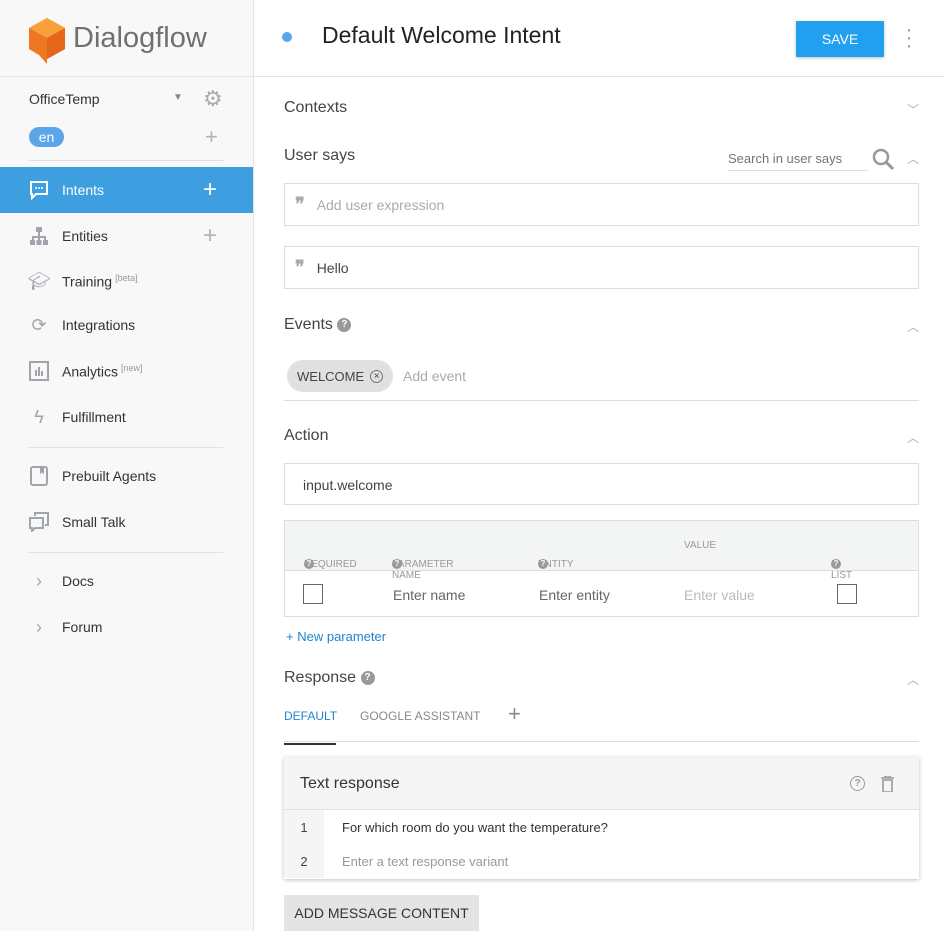 Image resolution: width=944 pixels, height=931 pixels. I want to click on sidebar-item-label: Intents, so click(83, 190).